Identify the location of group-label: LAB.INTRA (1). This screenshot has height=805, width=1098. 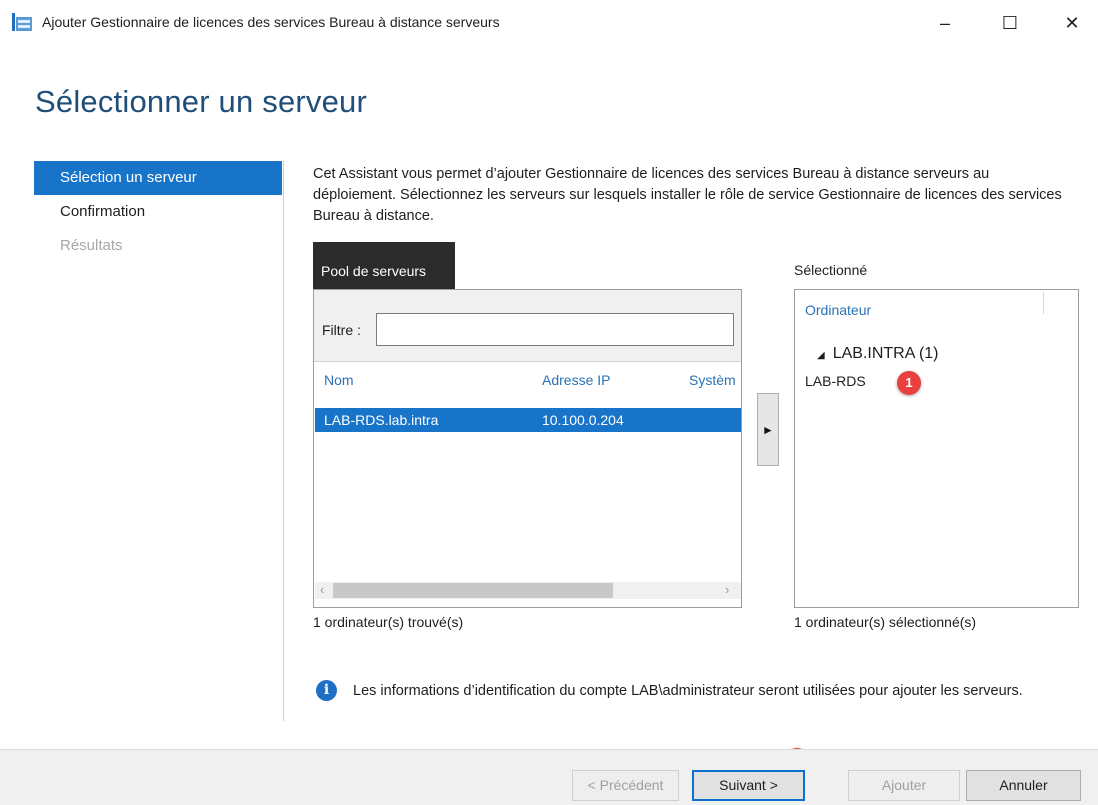
(885, 353).